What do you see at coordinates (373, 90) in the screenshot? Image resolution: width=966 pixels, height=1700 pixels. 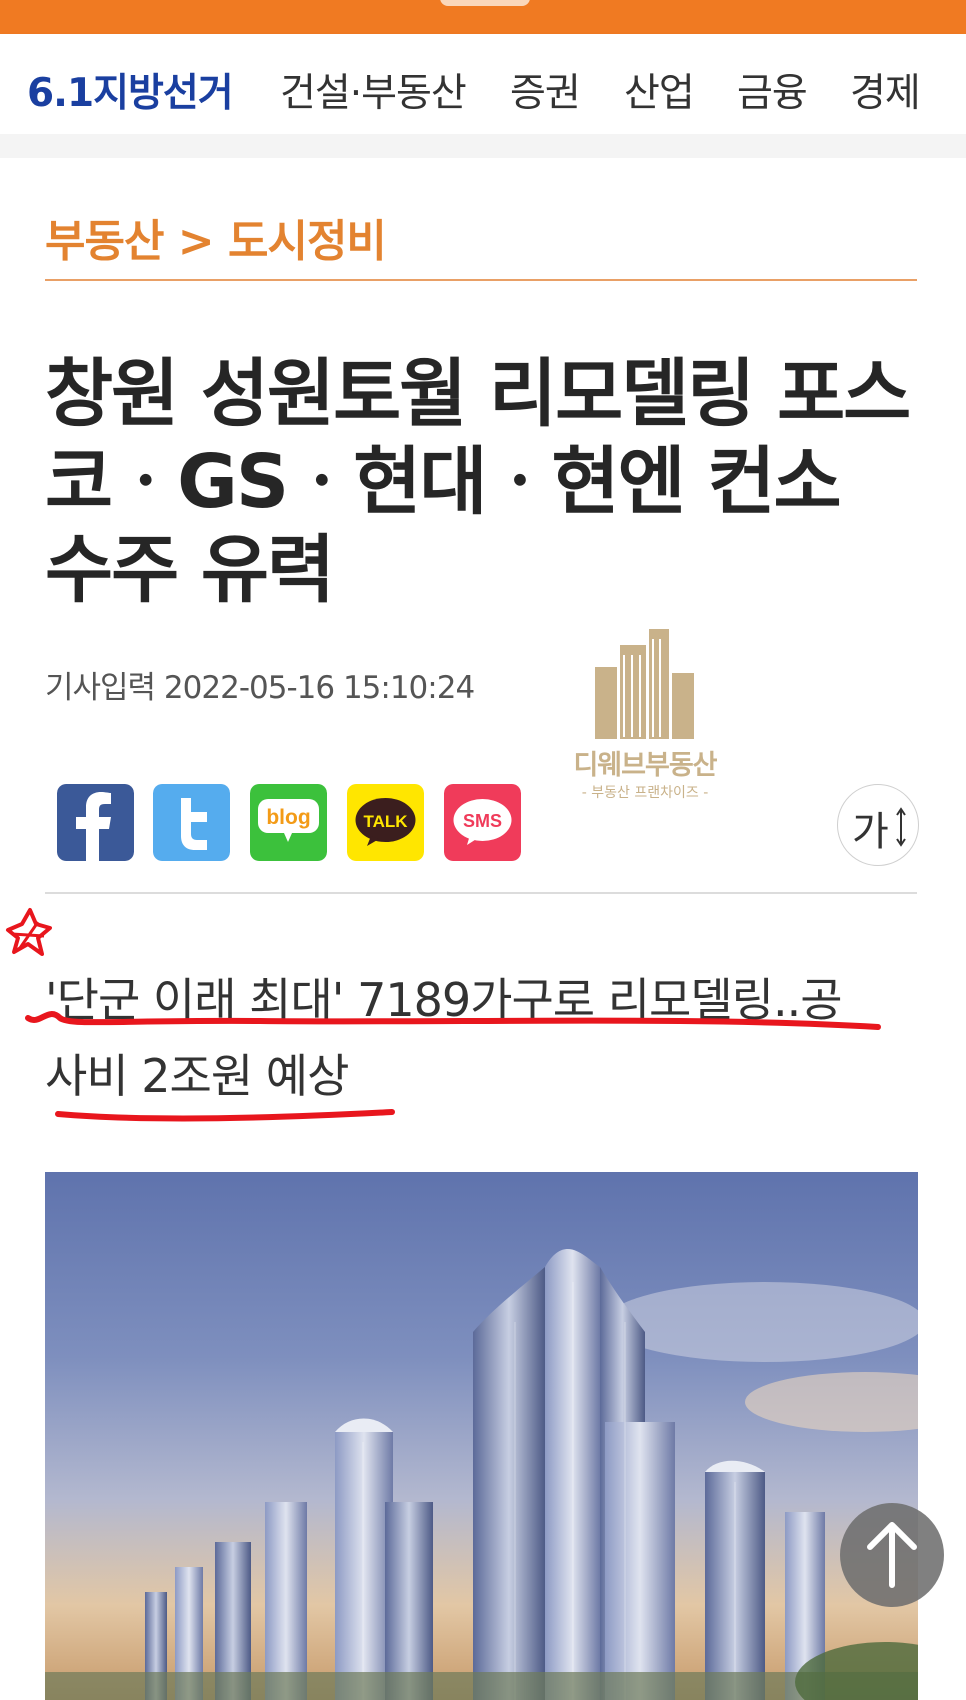 I see `nav-item-construction-realestate: 건설·부동산` at bounding box center [373, 90].